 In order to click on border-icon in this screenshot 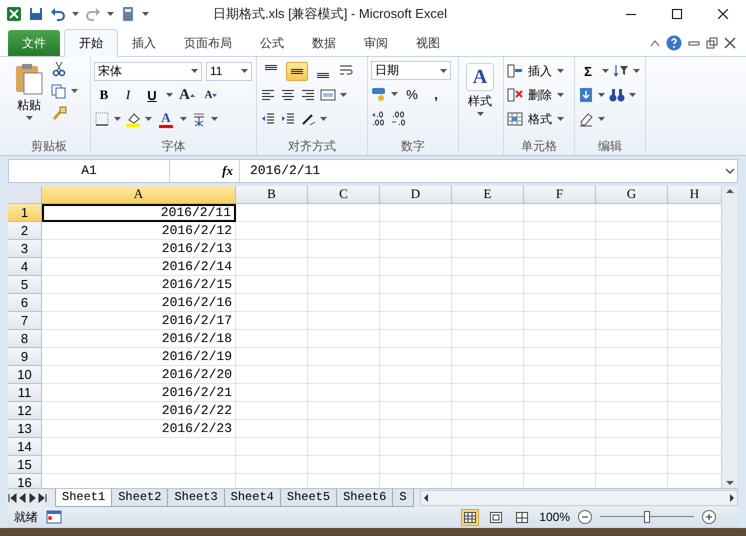, I will do `click(102, 119)`.